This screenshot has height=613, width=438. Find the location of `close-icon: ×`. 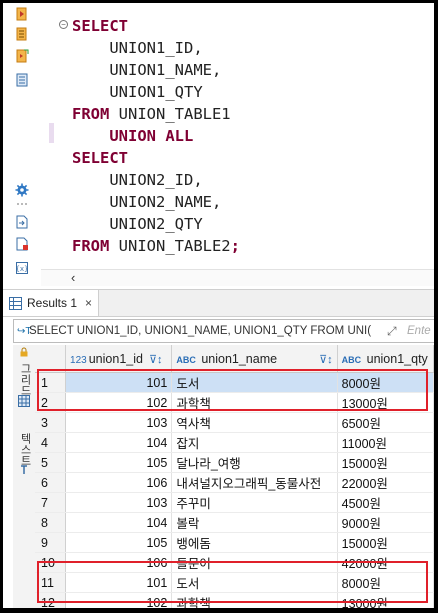

close-icon: × is located at coordinates (88, 303).